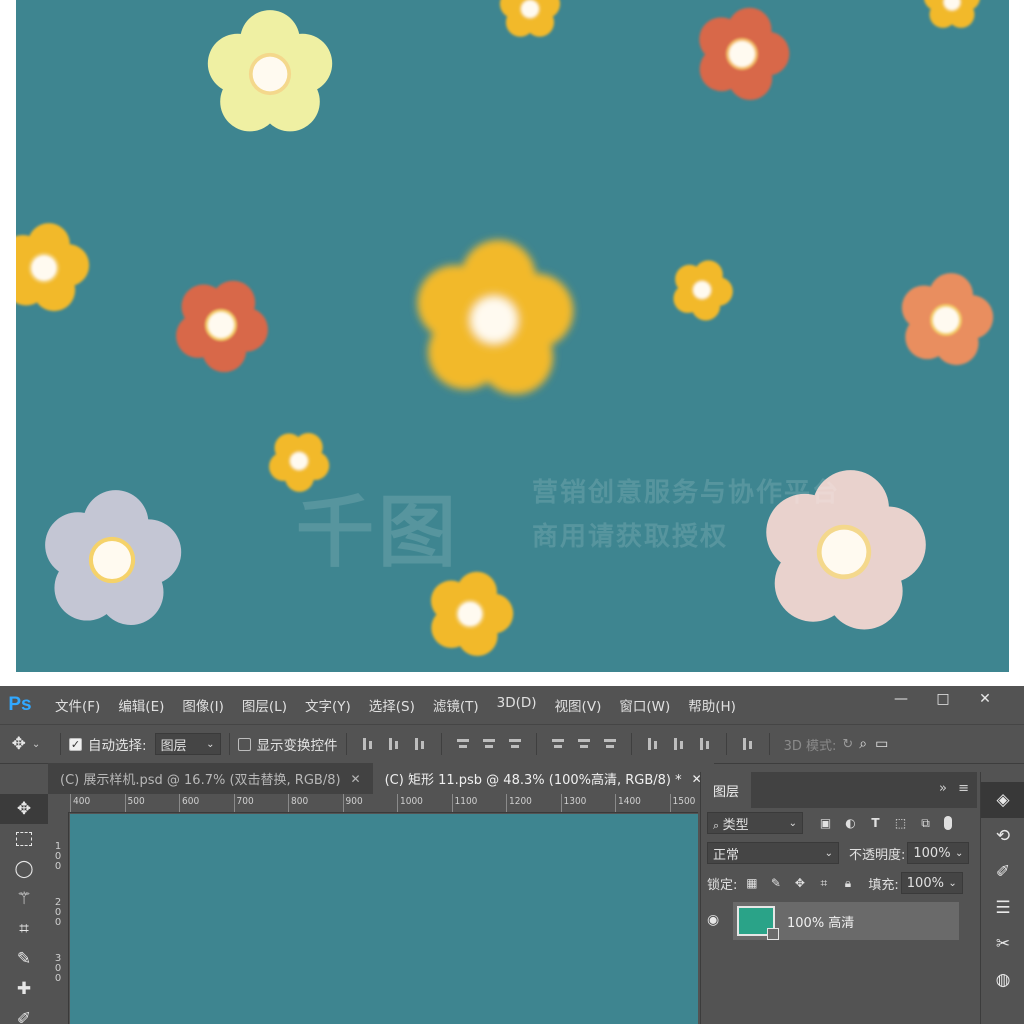 The height and width of the screenshot is (1024, 1024). I want to click on collapse-panel-icon: », so click(943, 788).